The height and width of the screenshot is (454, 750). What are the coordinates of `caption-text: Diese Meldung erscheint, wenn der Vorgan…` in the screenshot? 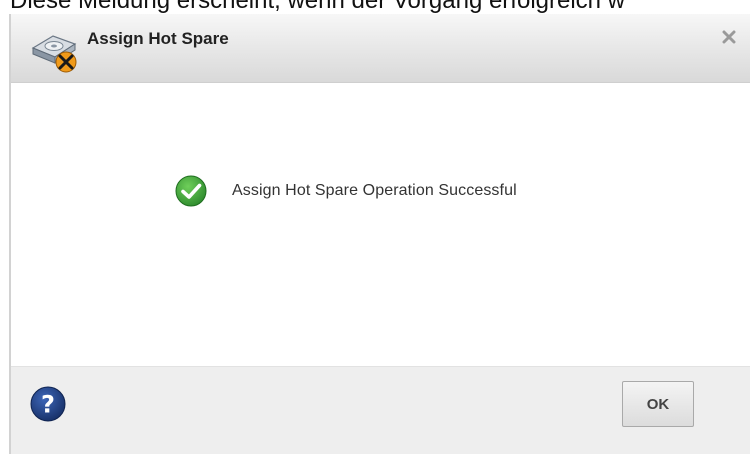 It's located at (318, 7).